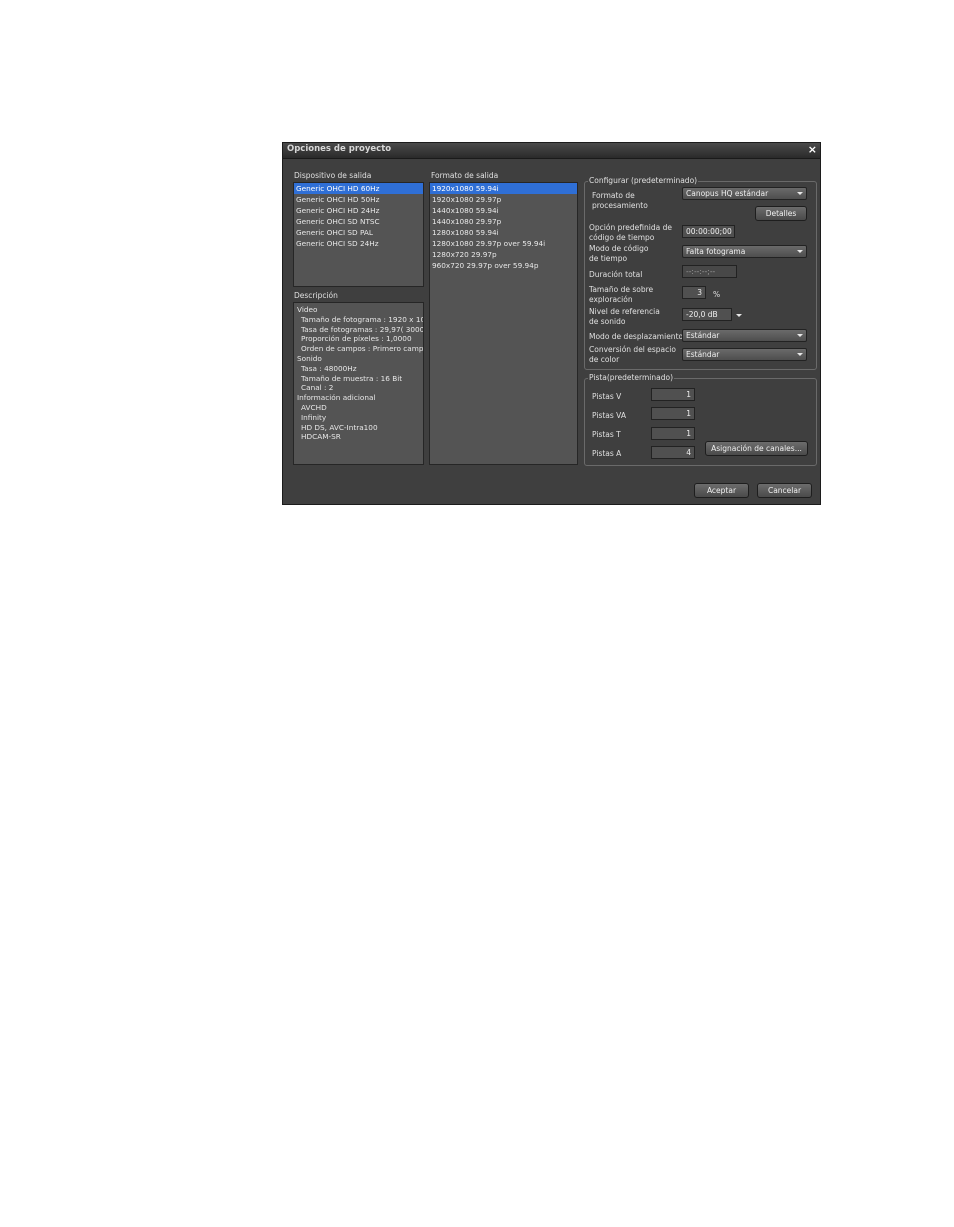  Describe the element at coordinates (503, 254) in the screenshot. I see `list-item: 1280x720 29.97p` at that location.